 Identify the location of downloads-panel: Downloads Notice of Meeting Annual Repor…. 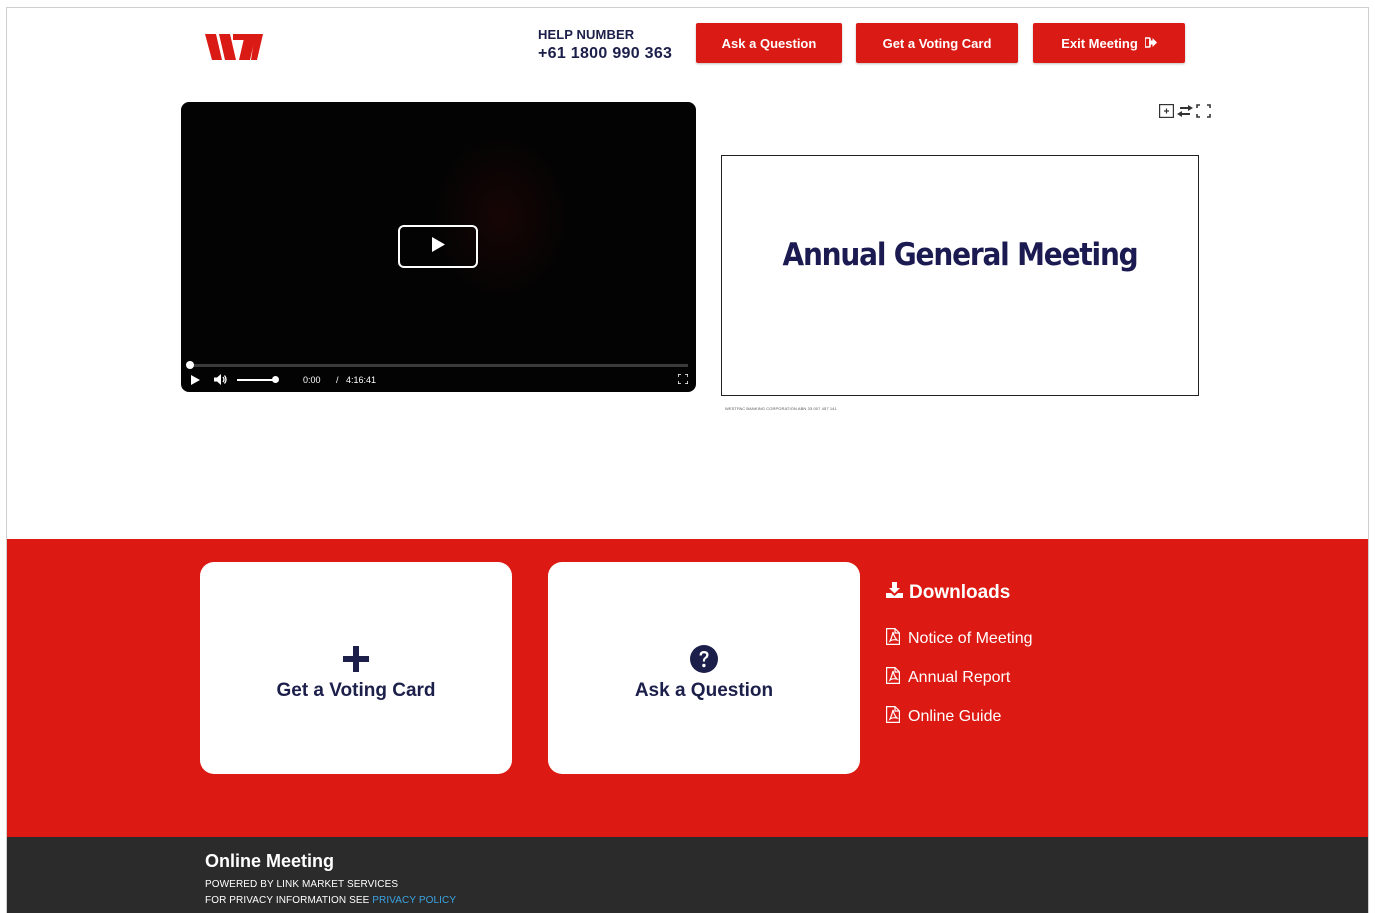
(959, 663).